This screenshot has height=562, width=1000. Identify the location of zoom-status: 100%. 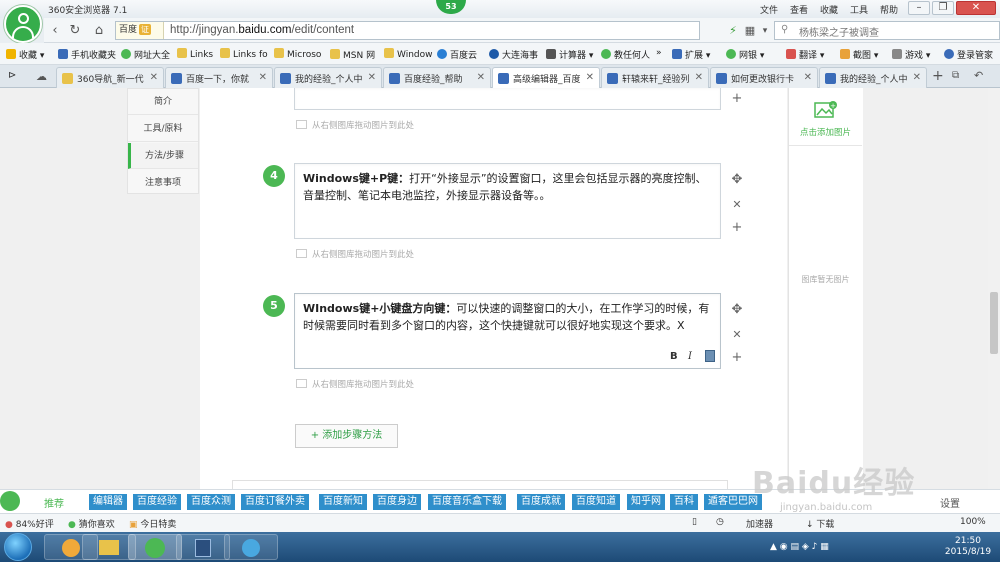
(973, 522).